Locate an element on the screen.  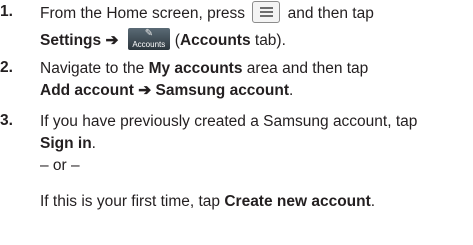
sign-in-label: Sign in is located at coordinates (66, 143).